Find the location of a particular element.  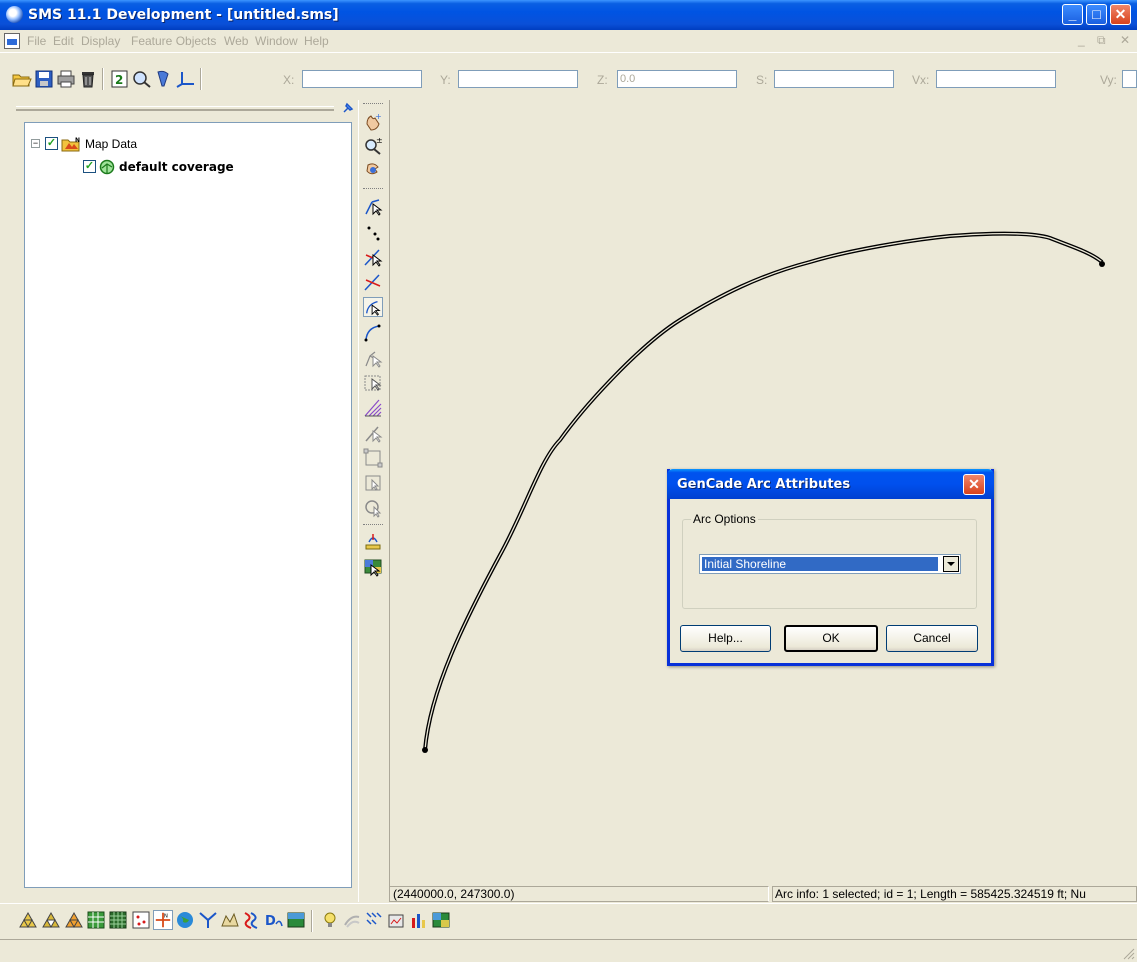

window-title: SMS 11.1 Development - [untitled.sms] is located at coordinates (183, 15).